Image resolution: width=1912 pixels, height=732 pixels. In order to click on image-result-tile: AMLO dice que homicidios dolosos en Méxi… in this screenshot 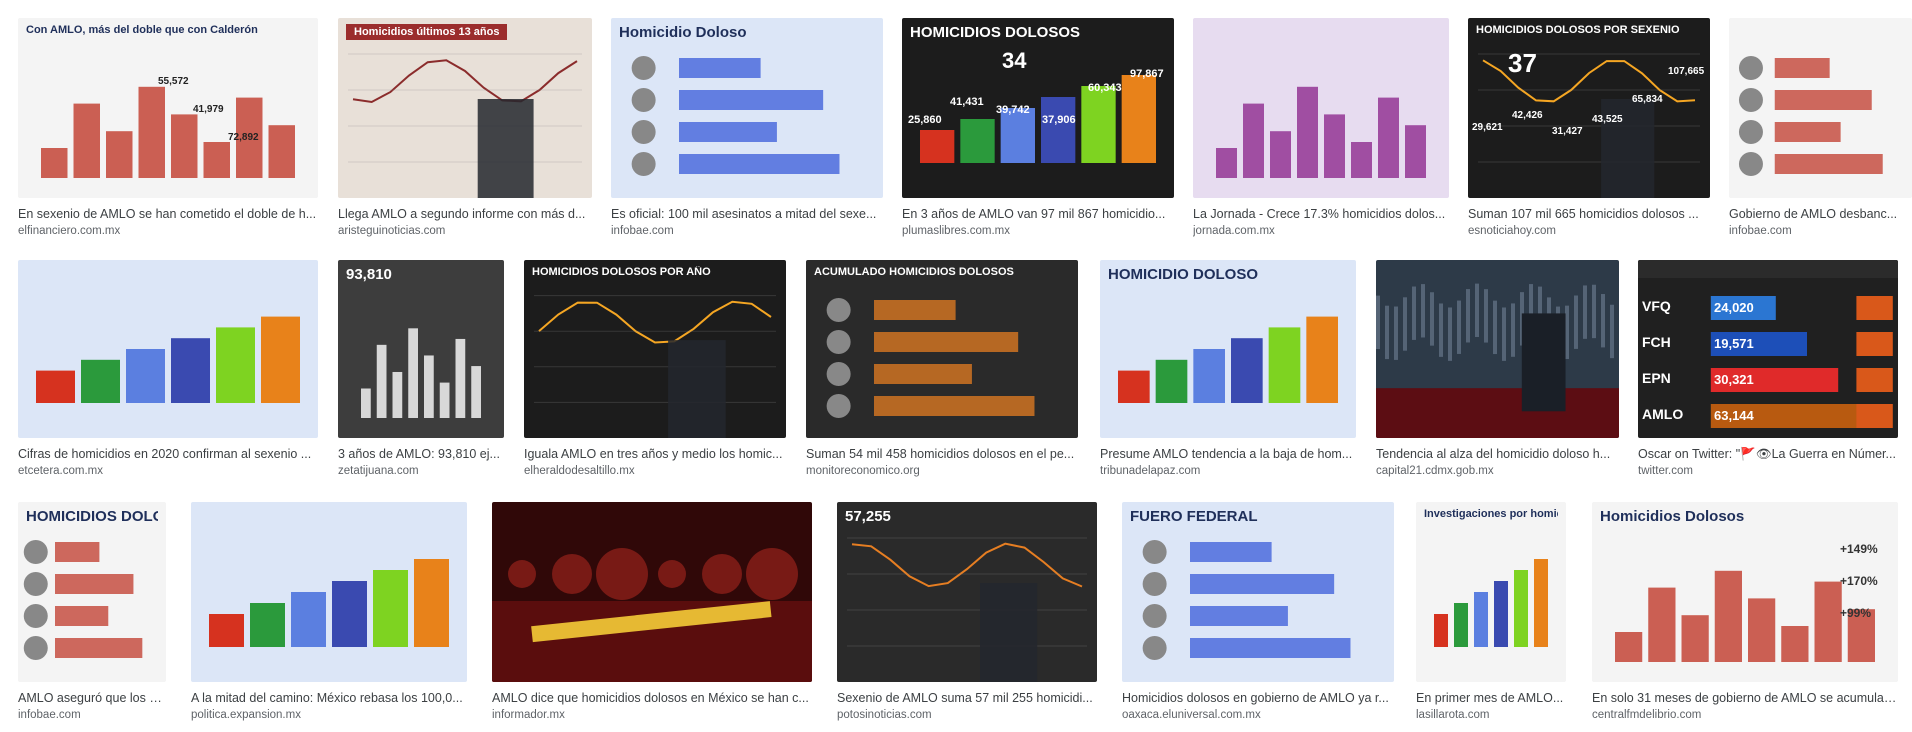, I will do `click(652, 617)`.